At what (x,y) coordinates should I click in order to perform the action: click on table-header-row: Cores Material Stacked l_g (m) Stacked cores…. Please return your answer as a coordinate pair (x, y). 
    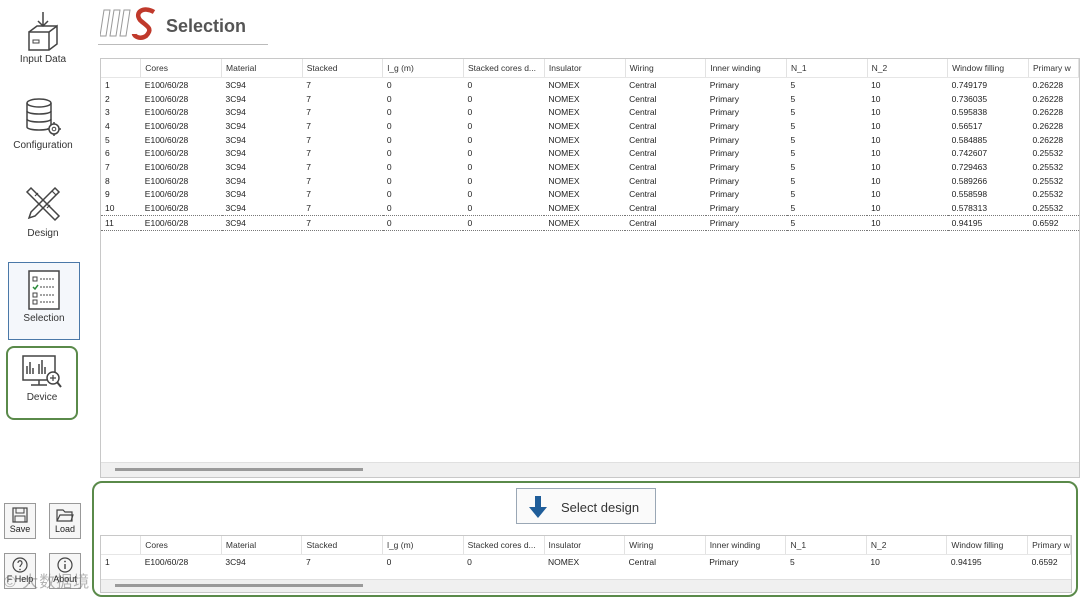
    Looking at the image, I should click on (586, 545).